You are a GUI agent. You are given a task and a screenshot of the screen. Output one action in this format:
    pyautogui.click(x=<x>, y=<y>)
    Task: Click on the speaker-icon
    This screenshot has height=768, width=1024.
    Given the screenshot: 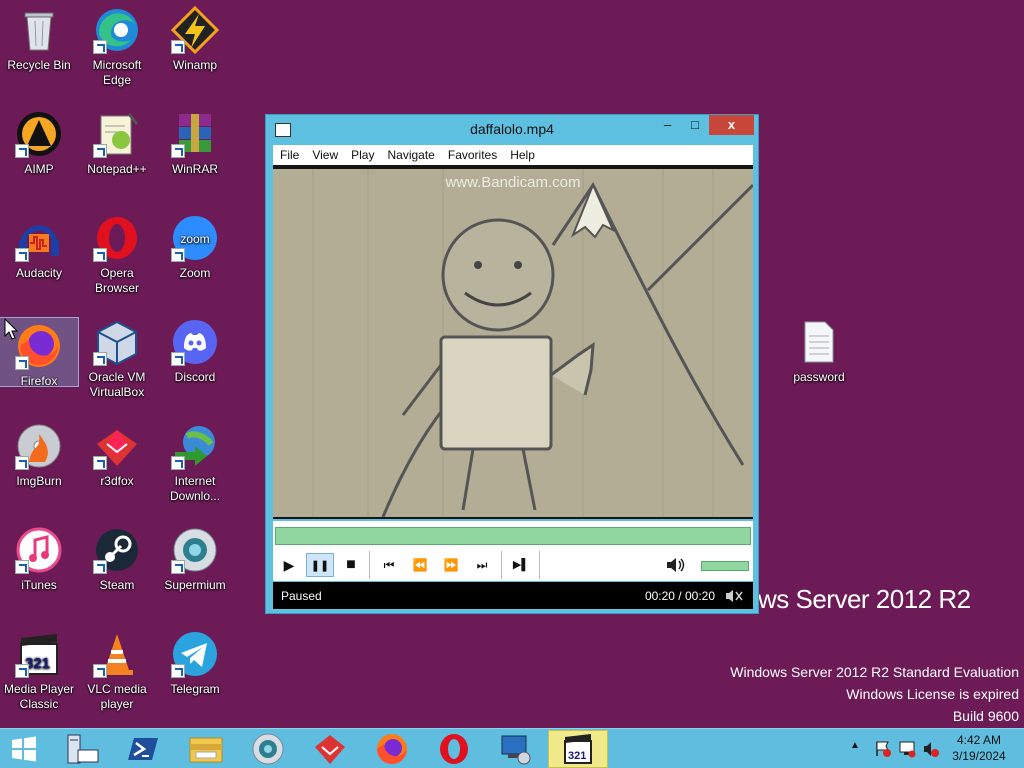 What is the action you would take?
    pyautogui.click(x=676, y=565)
    